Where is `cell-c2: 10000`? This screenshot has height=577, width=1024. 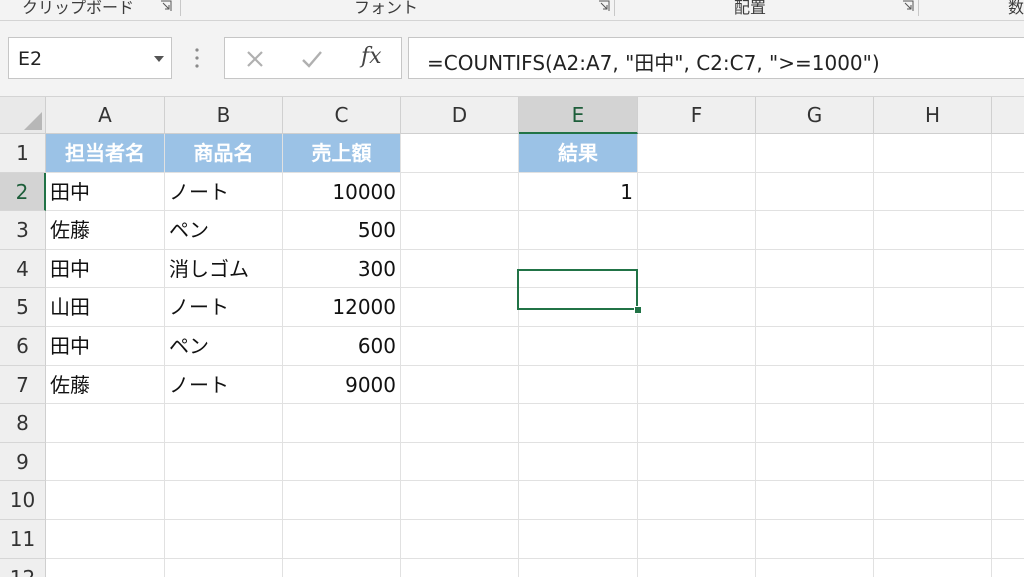
cell-c2: 10000 is located at coordinates (342, 192).